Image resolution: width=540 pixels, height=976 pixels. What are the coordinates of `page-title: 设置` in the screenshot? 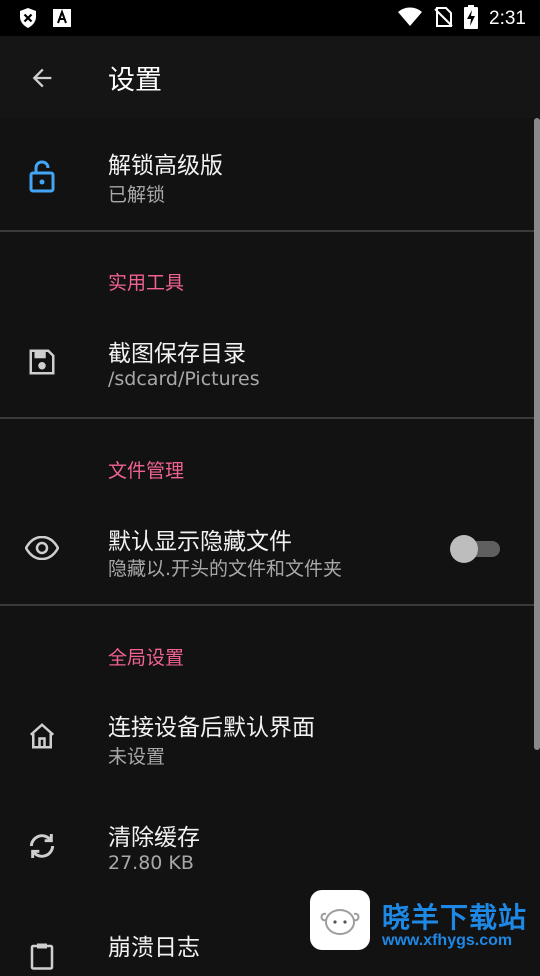 It's located at (135, 80).